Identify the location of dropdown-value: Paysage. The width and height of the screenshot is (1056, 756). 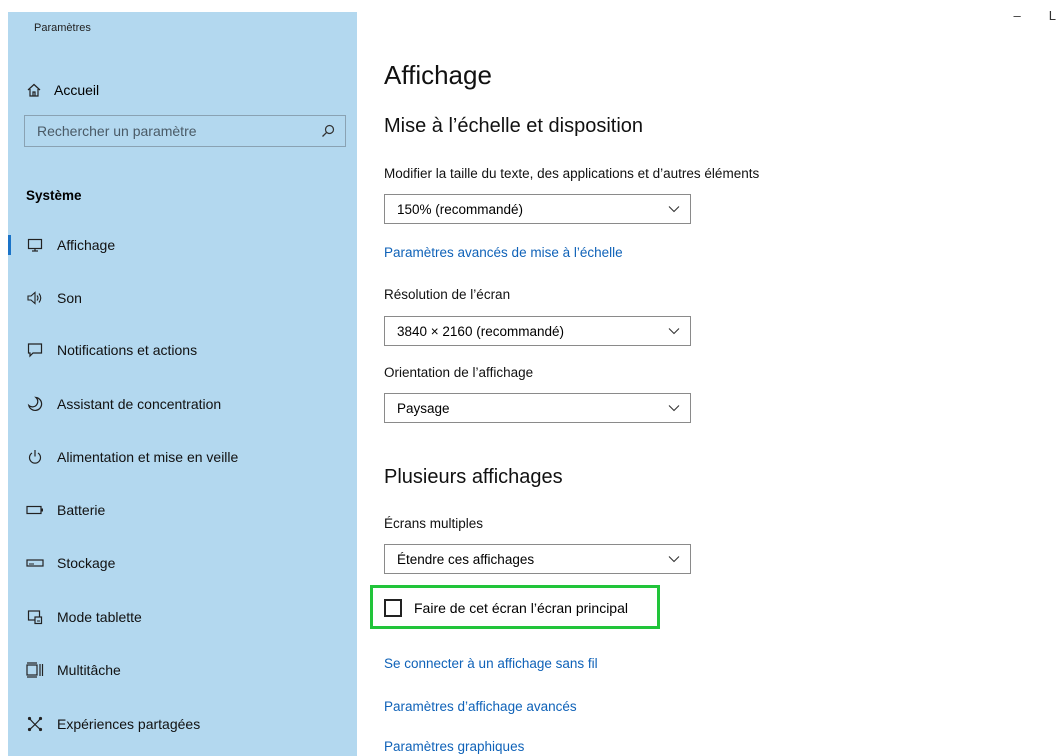
(423, 408).